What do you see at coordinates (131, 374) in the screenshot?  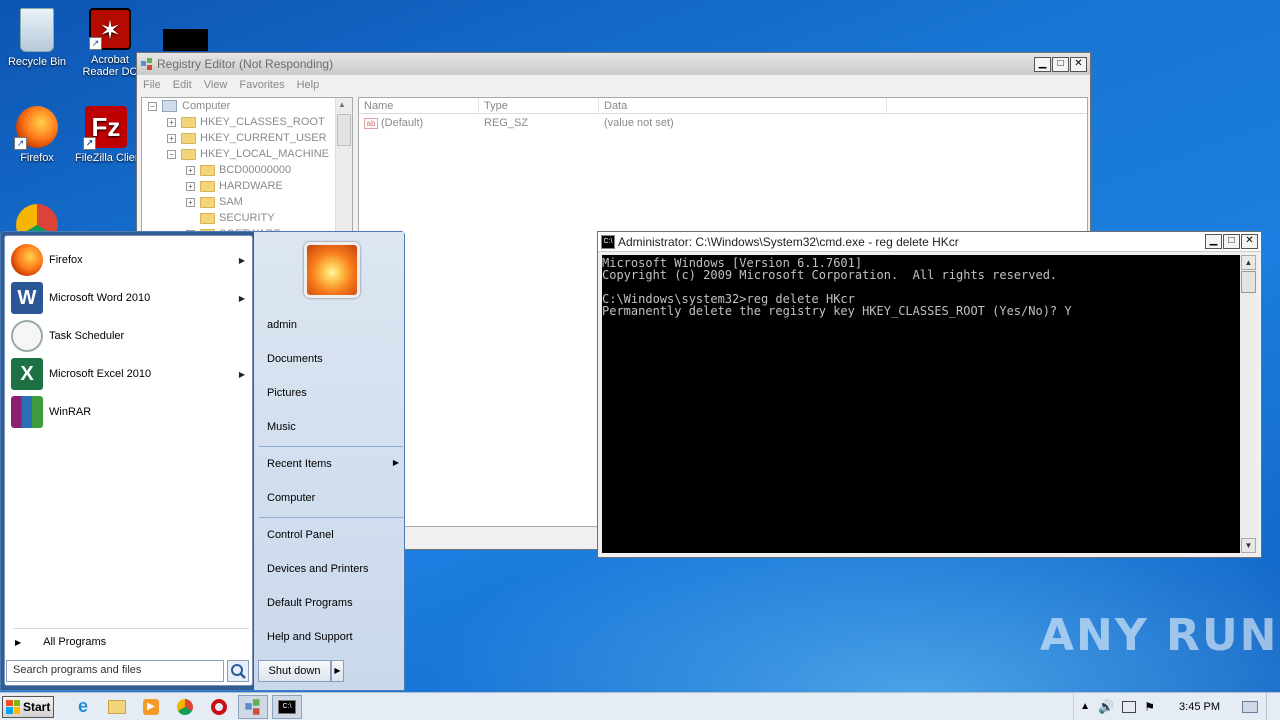 I see `program-excel: X Microsoft Excel 2010 ▶` at bounding box center [131, 374].